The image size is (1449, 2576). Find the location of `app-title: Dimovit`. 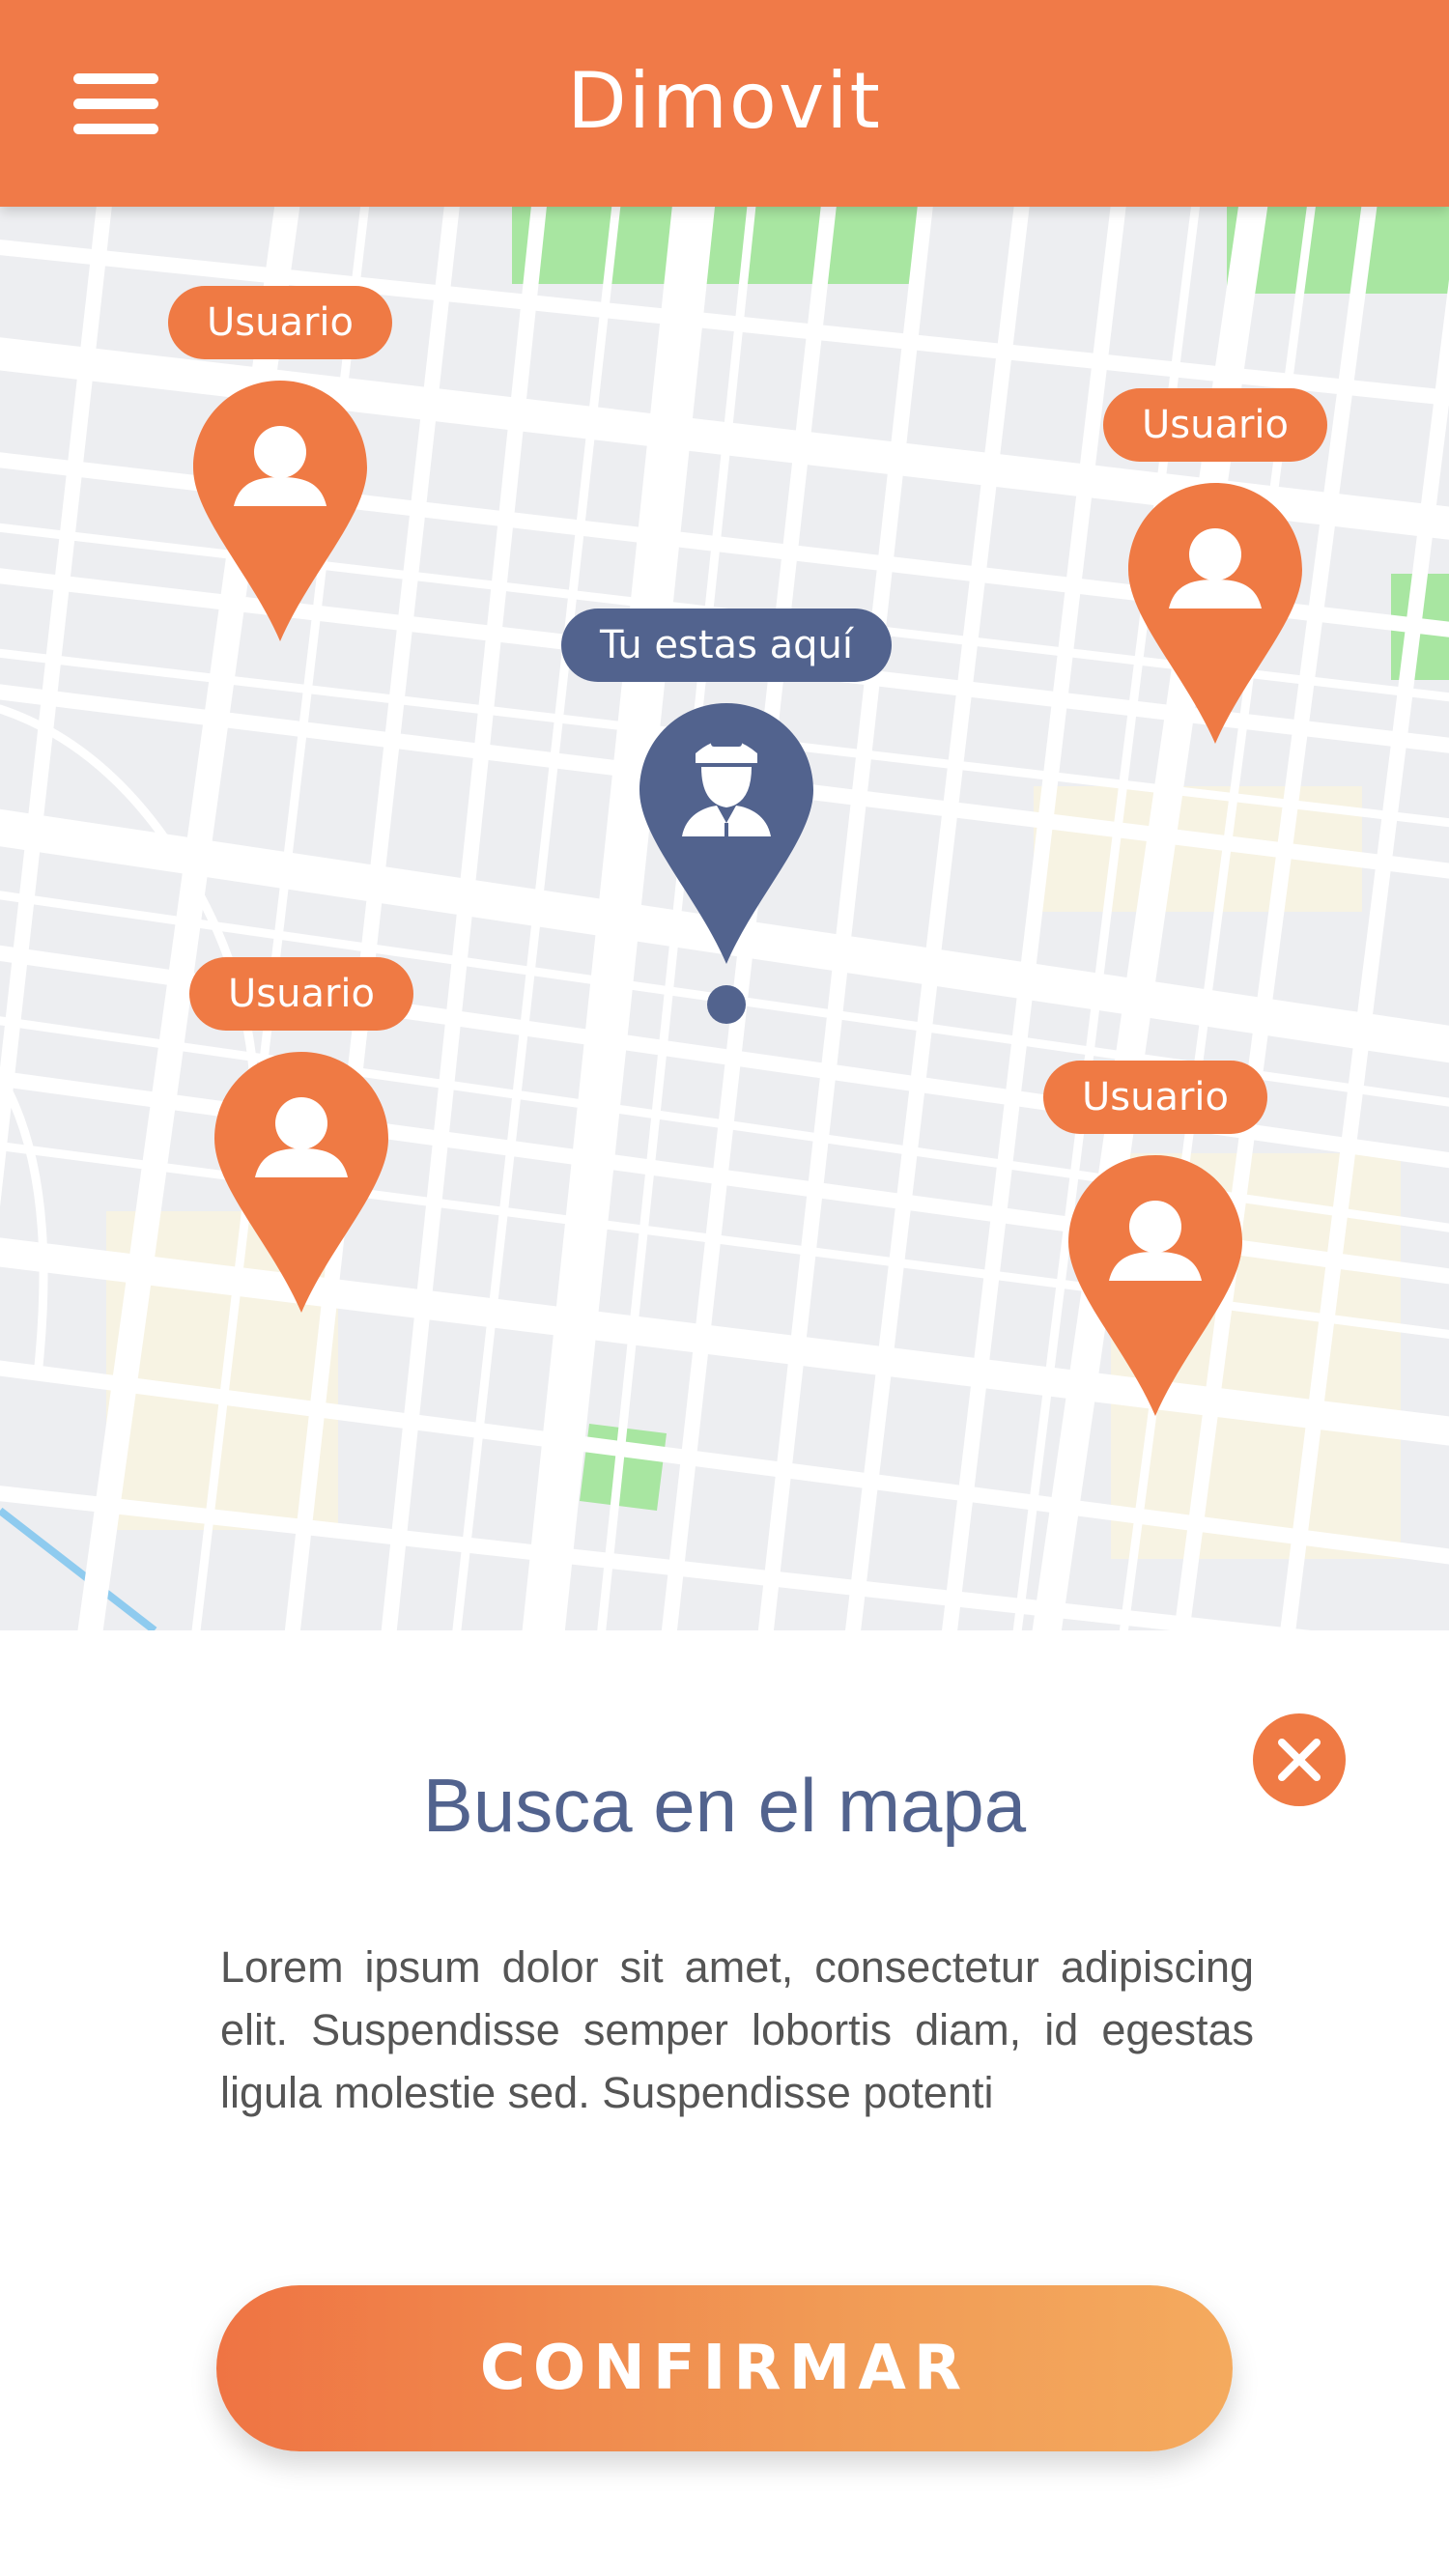

app-title: Dimovit is located at coordinates (724, 101).